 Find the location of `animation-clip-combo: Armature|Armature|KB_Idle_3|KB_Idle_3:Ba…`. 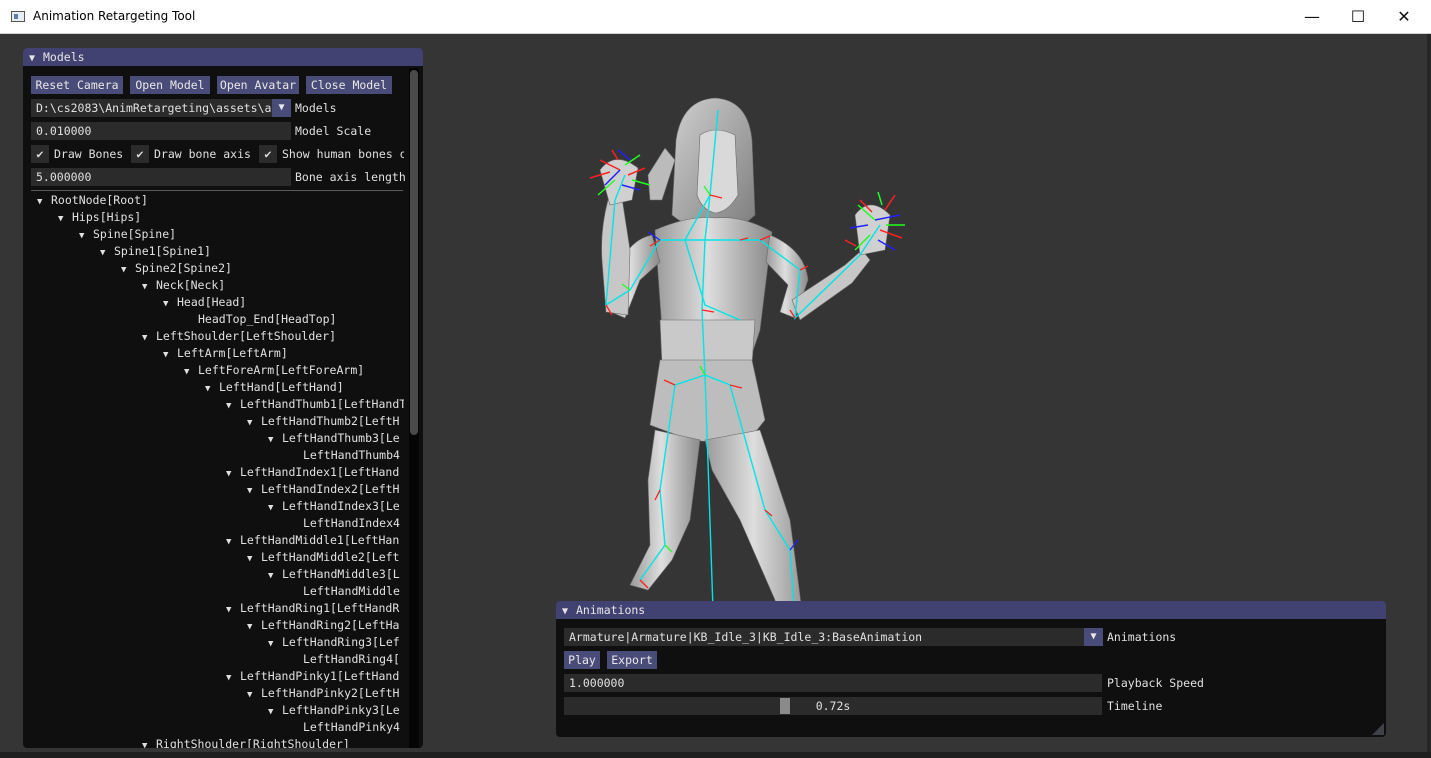

animation-clip-combo: Armature|Armature|KB_Idle_3|KB_Idle_3:Ba… is located at coordinates (824, 637).